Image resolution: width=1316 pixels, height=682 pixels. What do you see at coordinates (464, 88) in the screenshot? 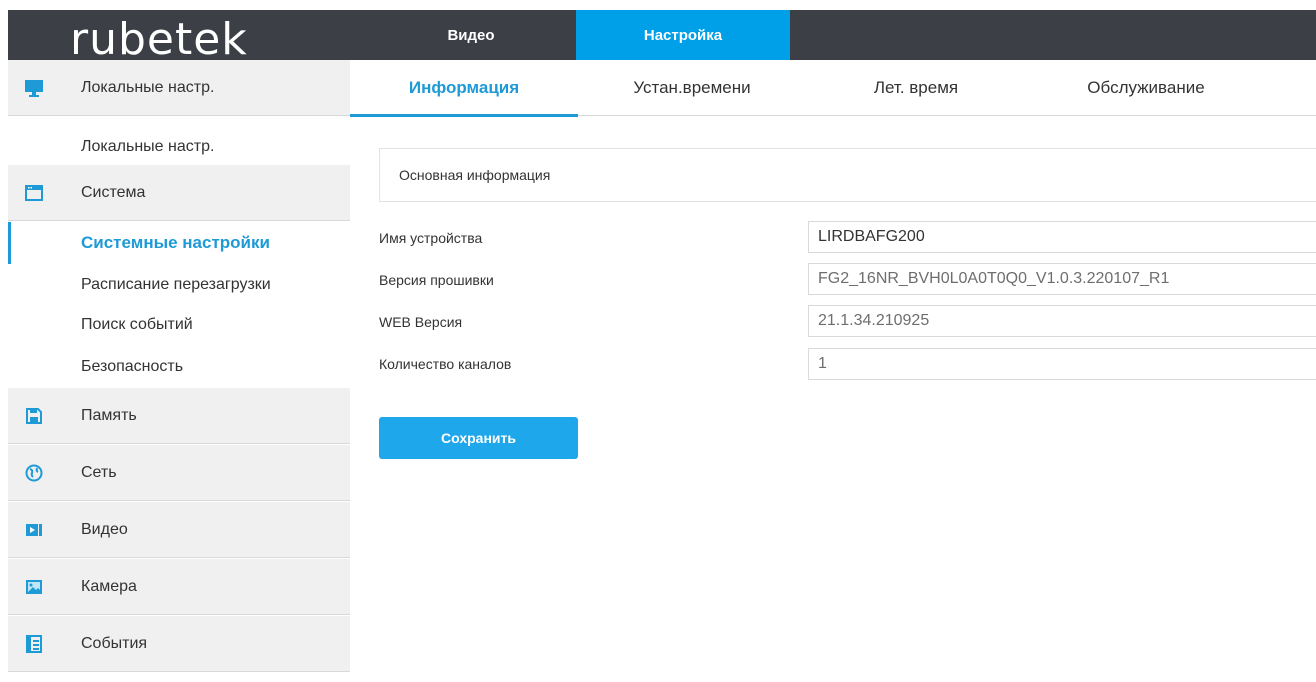
I see `subtab-information: Информация` at bounding box center [464, 88].